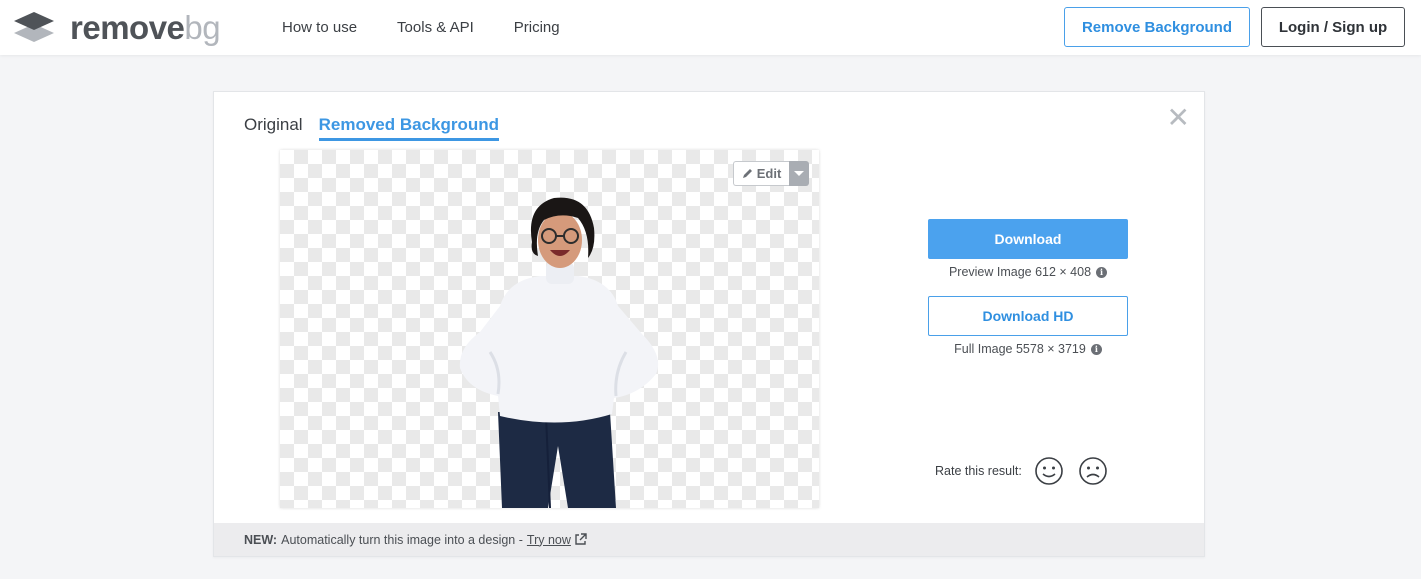 Image resolution: width=1421 pixels, height=579 pixels. What do you see at coordinates (202, 27) in the screenshot?
I see `logo-word-bg: bg` at bounding box center [202, 27].